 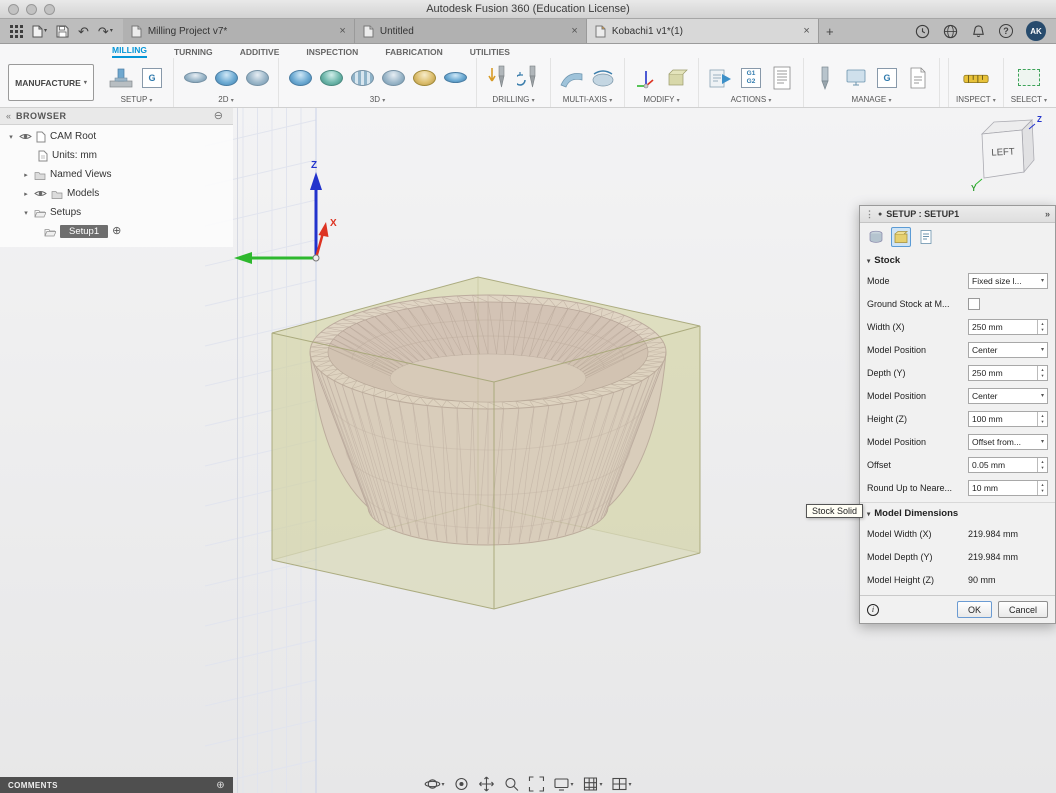 What do you see at coordinates (901, 237) in the screenshot?
I see `stock-tab` at bounding box center [901, 237].